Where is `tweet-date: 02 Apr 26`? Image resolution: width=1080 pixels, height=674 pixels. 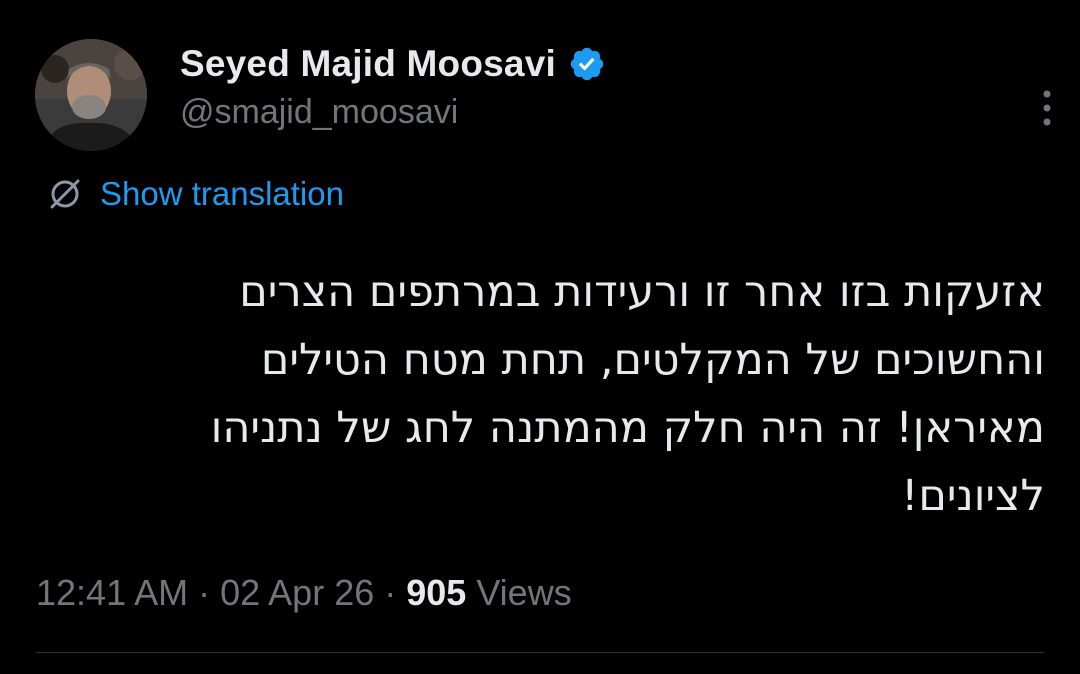 tweet-date: 02 Apr 26 is located at coordinates (297, 592).